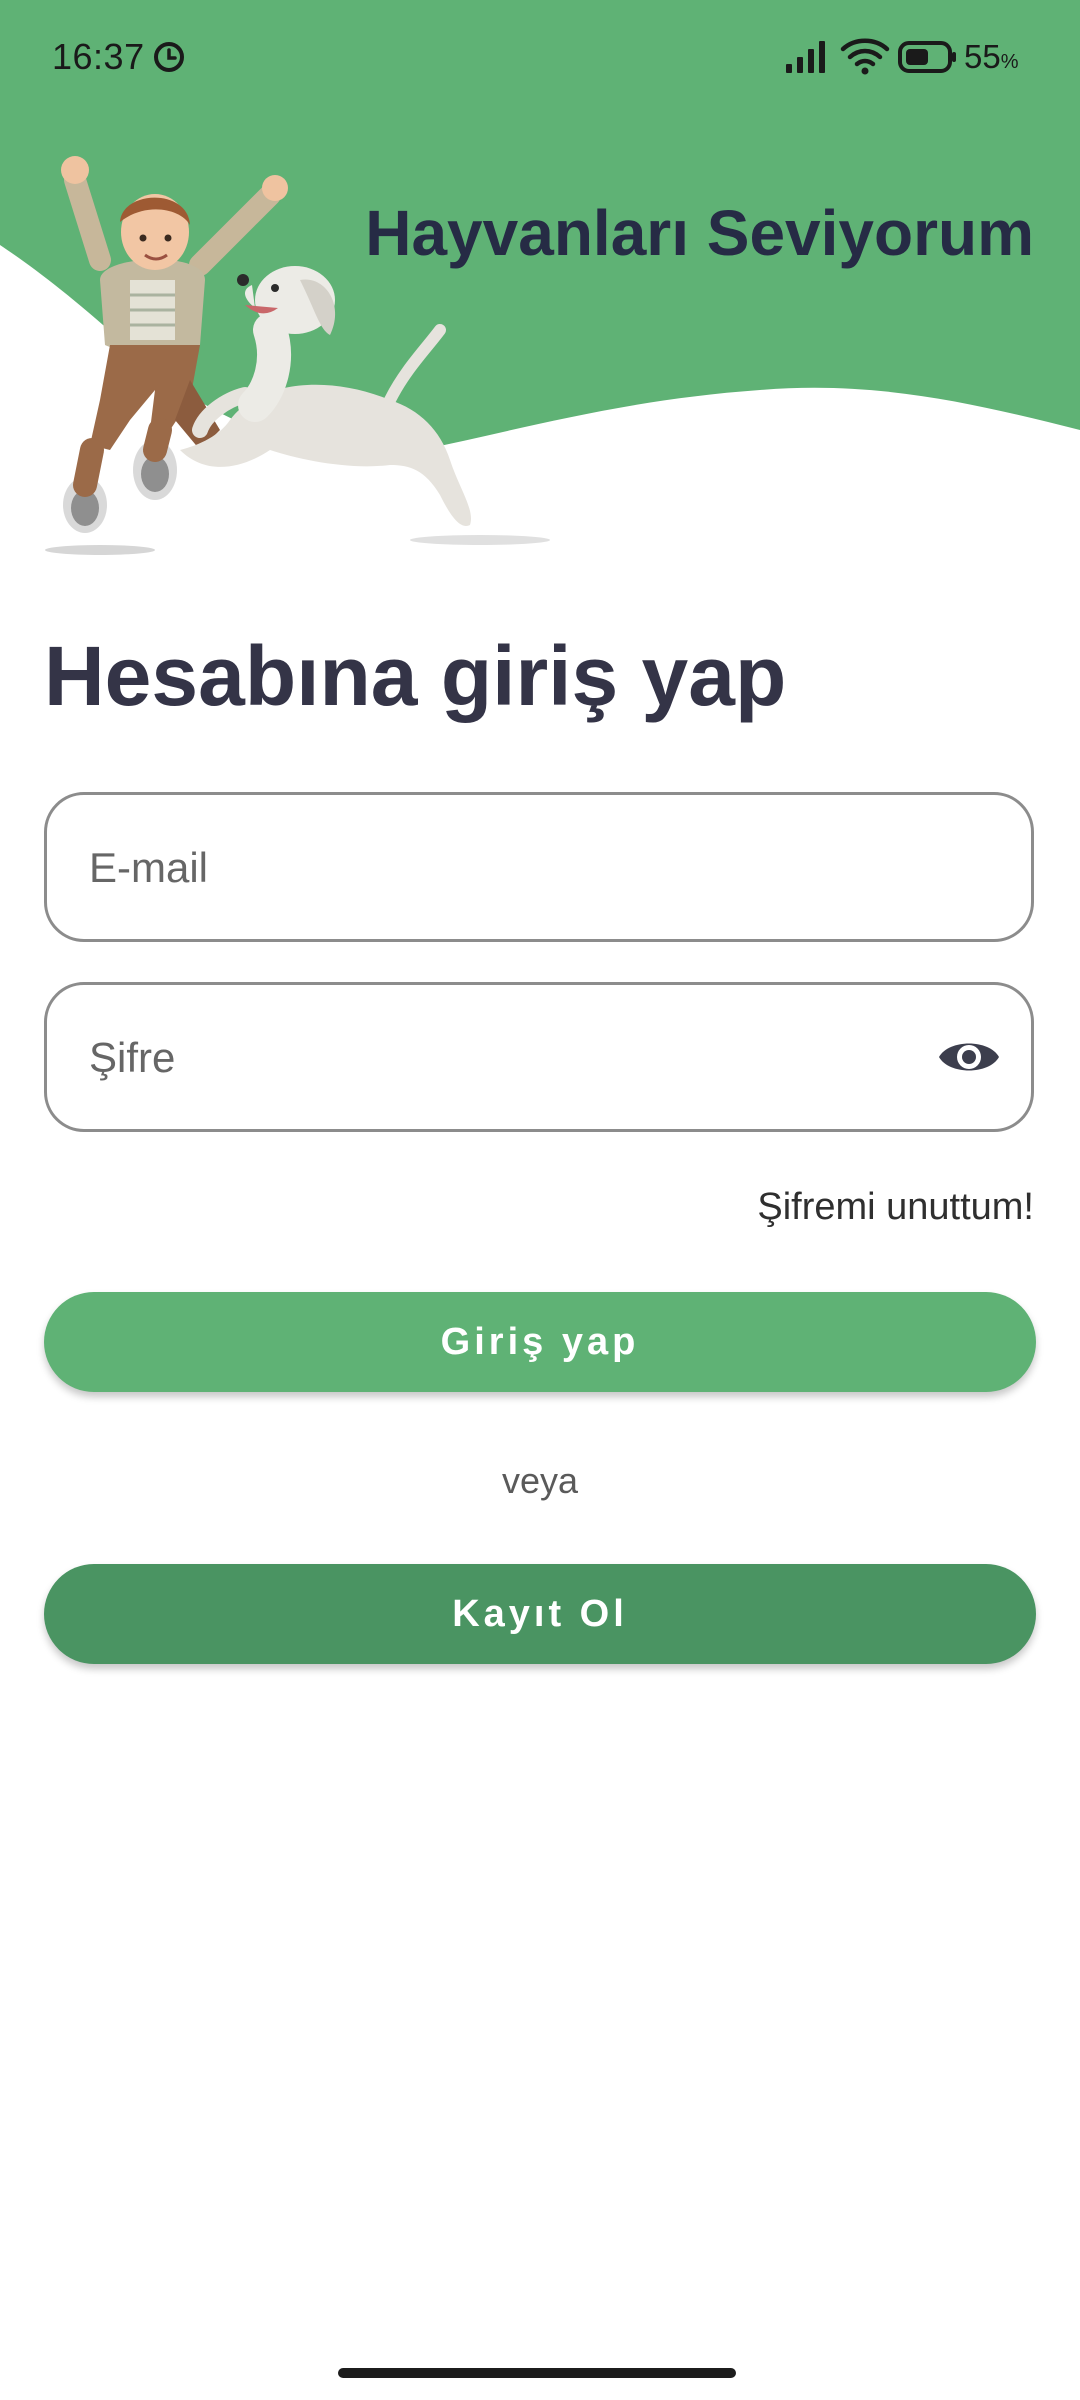 The height and width of the screenshot is (2400, 1080). Describe the element at coordinates (969, 1057) in the screenshot. I see `eye-icon` at that location.